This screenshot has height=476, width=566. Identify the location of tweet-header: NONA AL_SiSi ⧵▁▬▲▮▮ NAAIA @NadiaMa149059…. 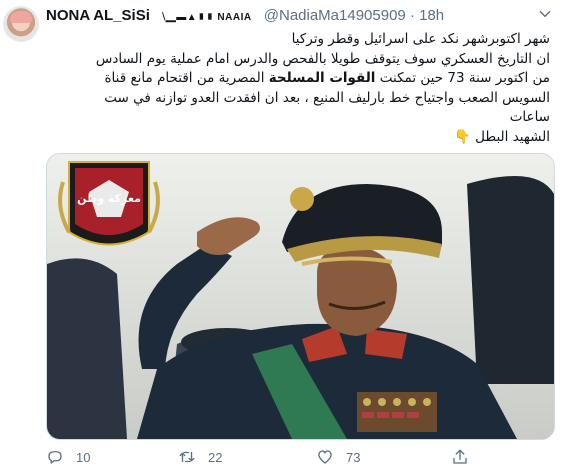
(301, 17).